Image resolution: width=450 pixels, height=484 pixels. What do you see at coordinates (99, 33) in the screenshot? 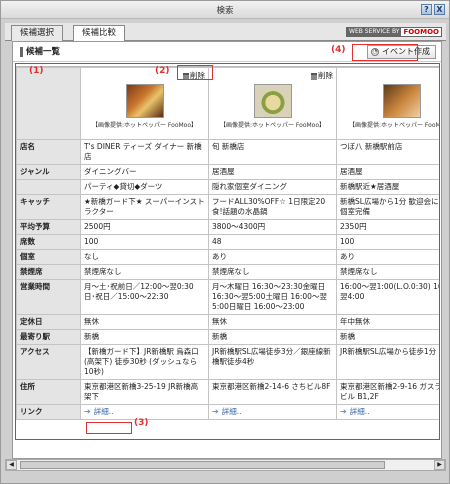
I see `tab-candidate-compare: 候補比較` at bounding box center [99, 33].